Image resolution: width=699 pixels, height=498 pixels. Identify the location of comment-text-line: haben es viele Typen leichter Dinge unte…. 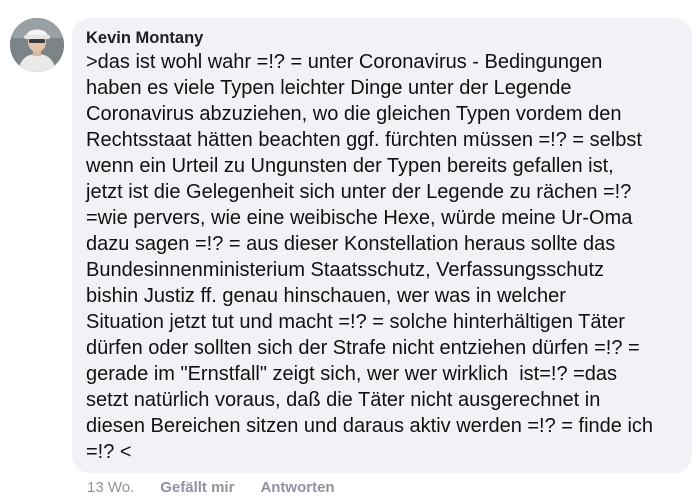
(329, 88).